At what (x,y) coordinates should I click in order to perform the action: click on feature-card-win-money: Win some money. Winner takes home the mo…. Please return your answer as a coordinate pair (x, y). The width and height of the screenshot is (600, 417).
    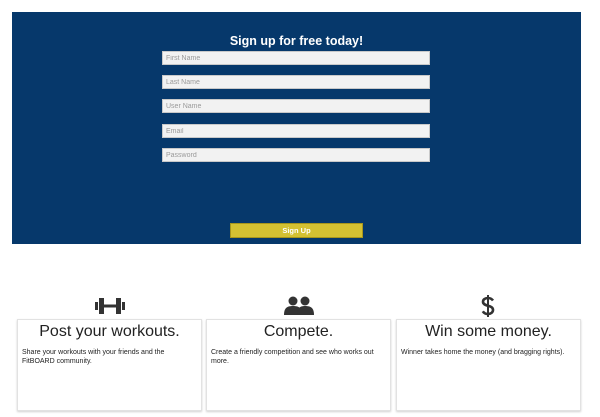
    Looking at the image, I should click on (488, 365).